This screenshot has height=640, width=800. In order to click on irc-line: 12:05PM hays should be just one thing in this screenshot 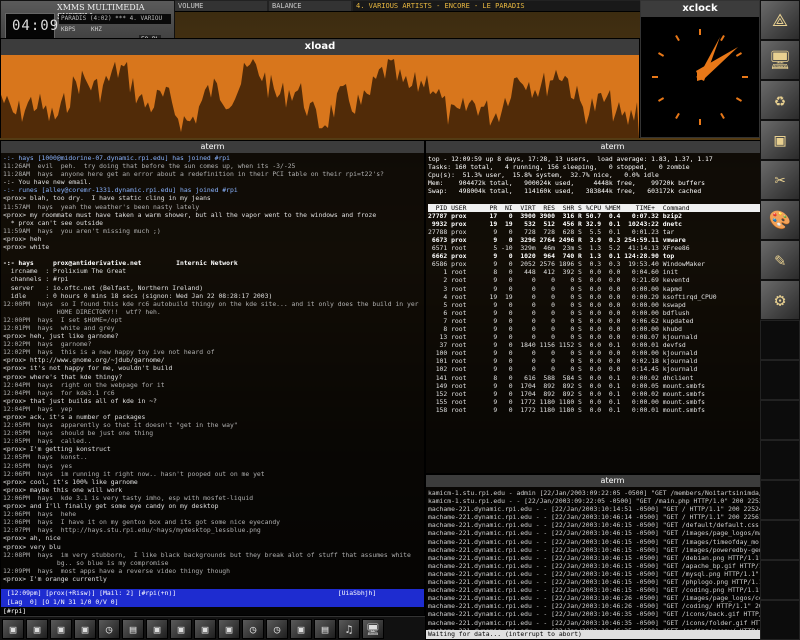, I will do `click(78, 433)`.